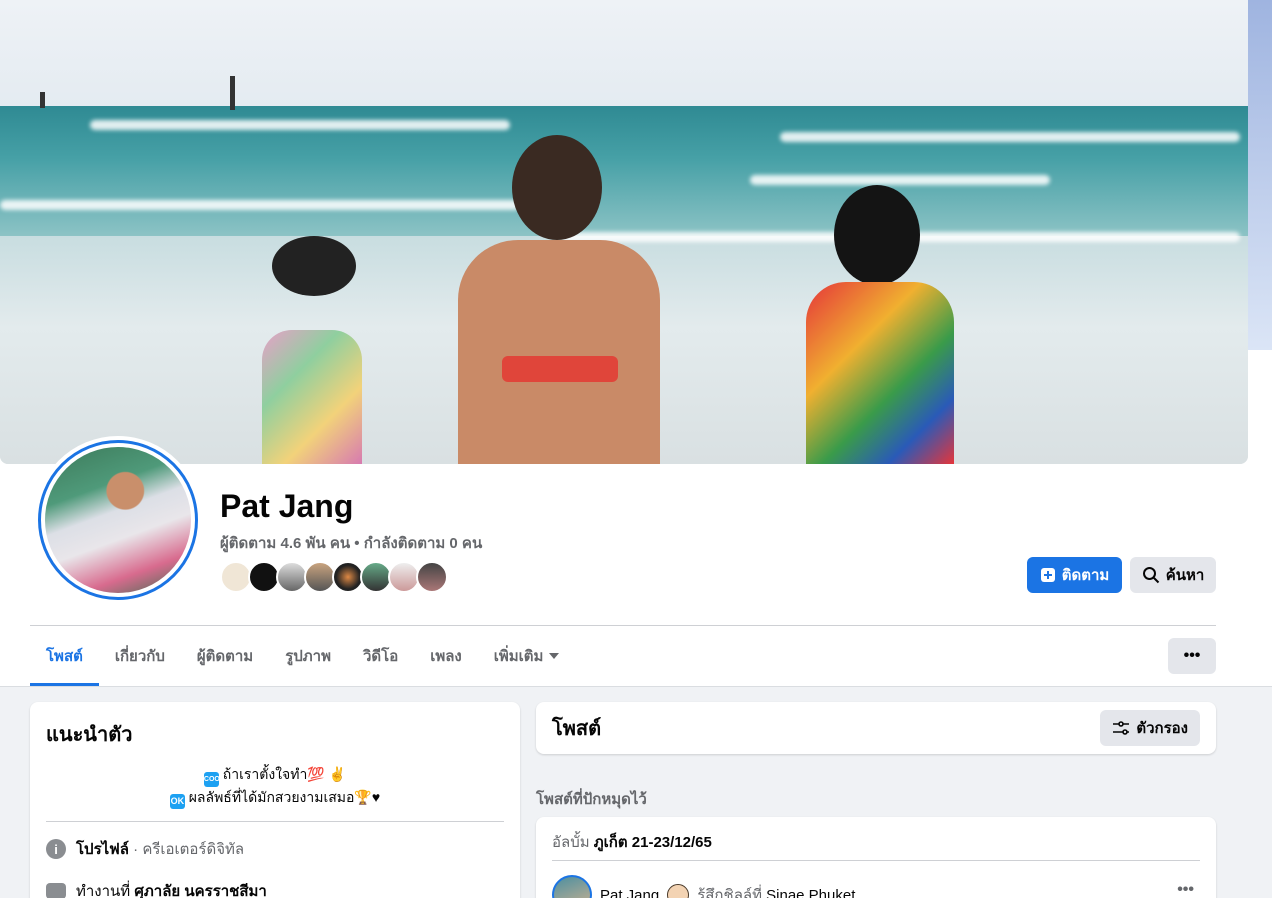  What do you see at coordinates (140, 656) in the screenshot?
I see `tab-about: เกี่ยวกับ` at bounding box center [140, 656].